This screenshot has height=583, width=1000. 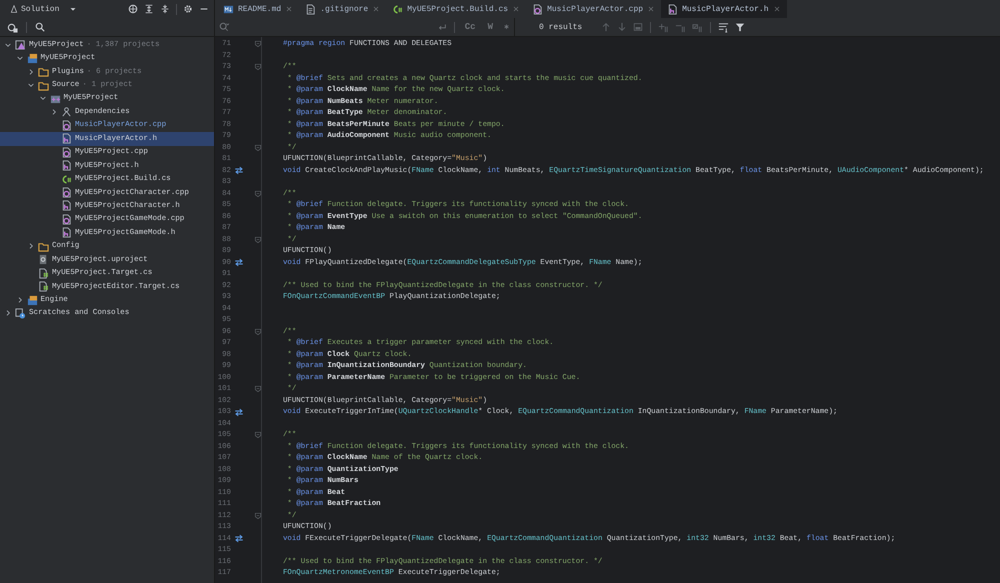 I want to click on dependencies-icon, so click(x=66, y=112).